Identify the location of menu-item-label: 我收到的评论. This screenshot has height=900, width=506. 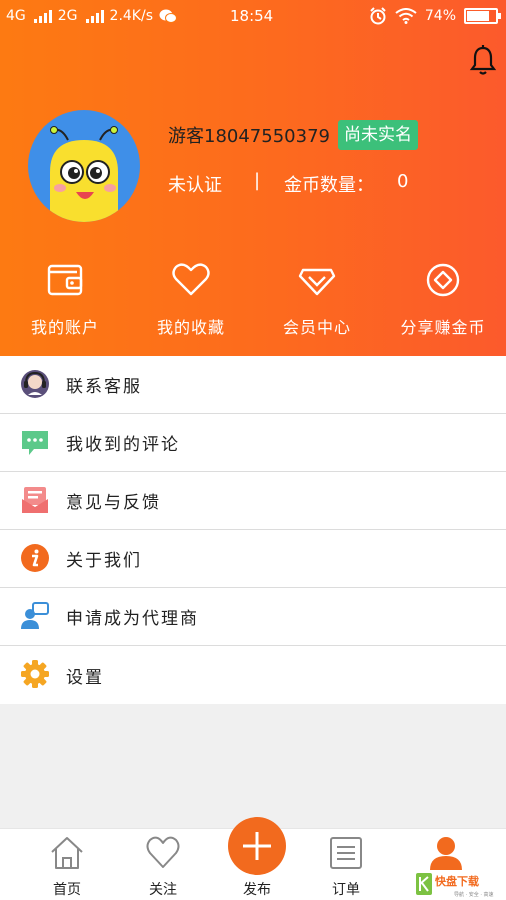
(123, 445).